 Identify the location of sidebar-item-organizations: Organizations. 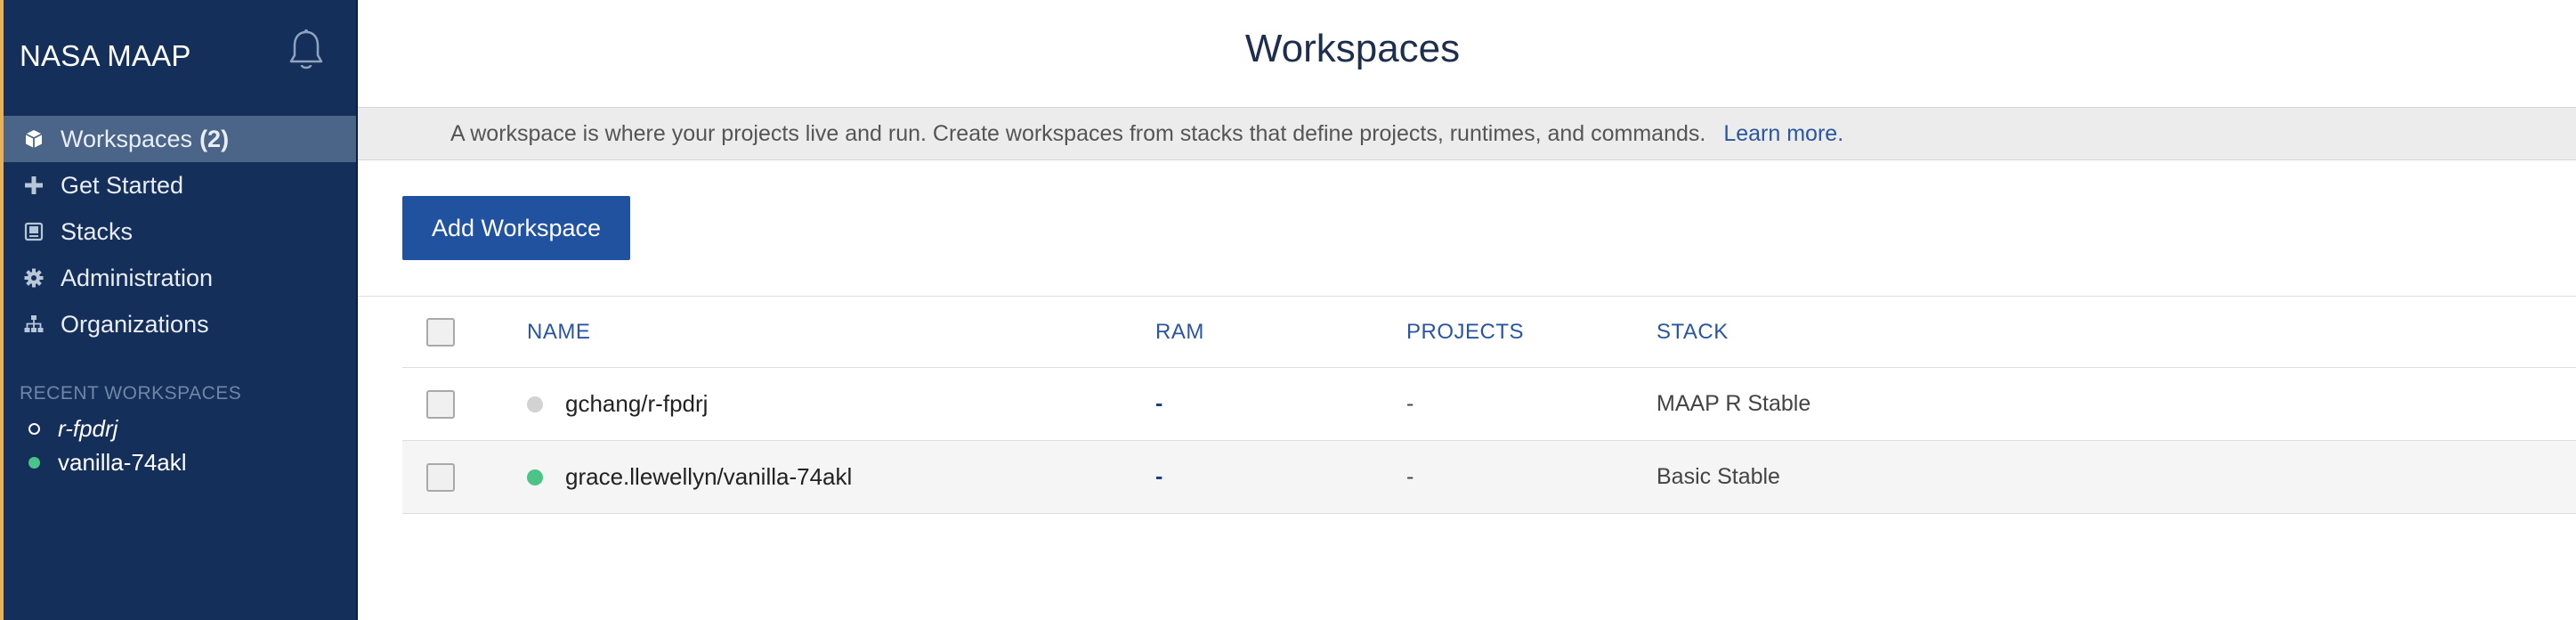
(180, 324).